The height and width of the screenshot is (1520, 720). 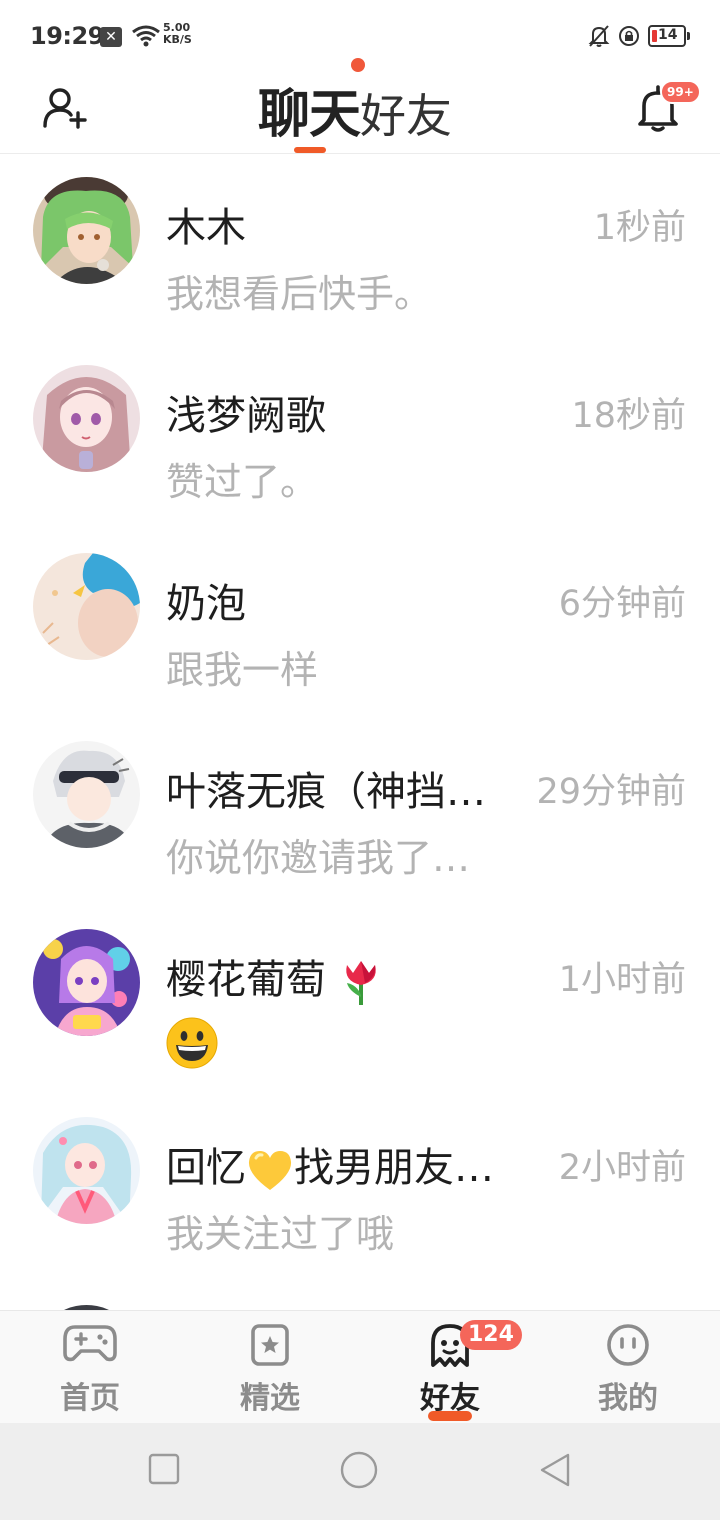 What do you see at coordinates (246, 980) in the screenshot?
I see `chat-name-text: 樱花葡萄` at bounding box center [246, 980].